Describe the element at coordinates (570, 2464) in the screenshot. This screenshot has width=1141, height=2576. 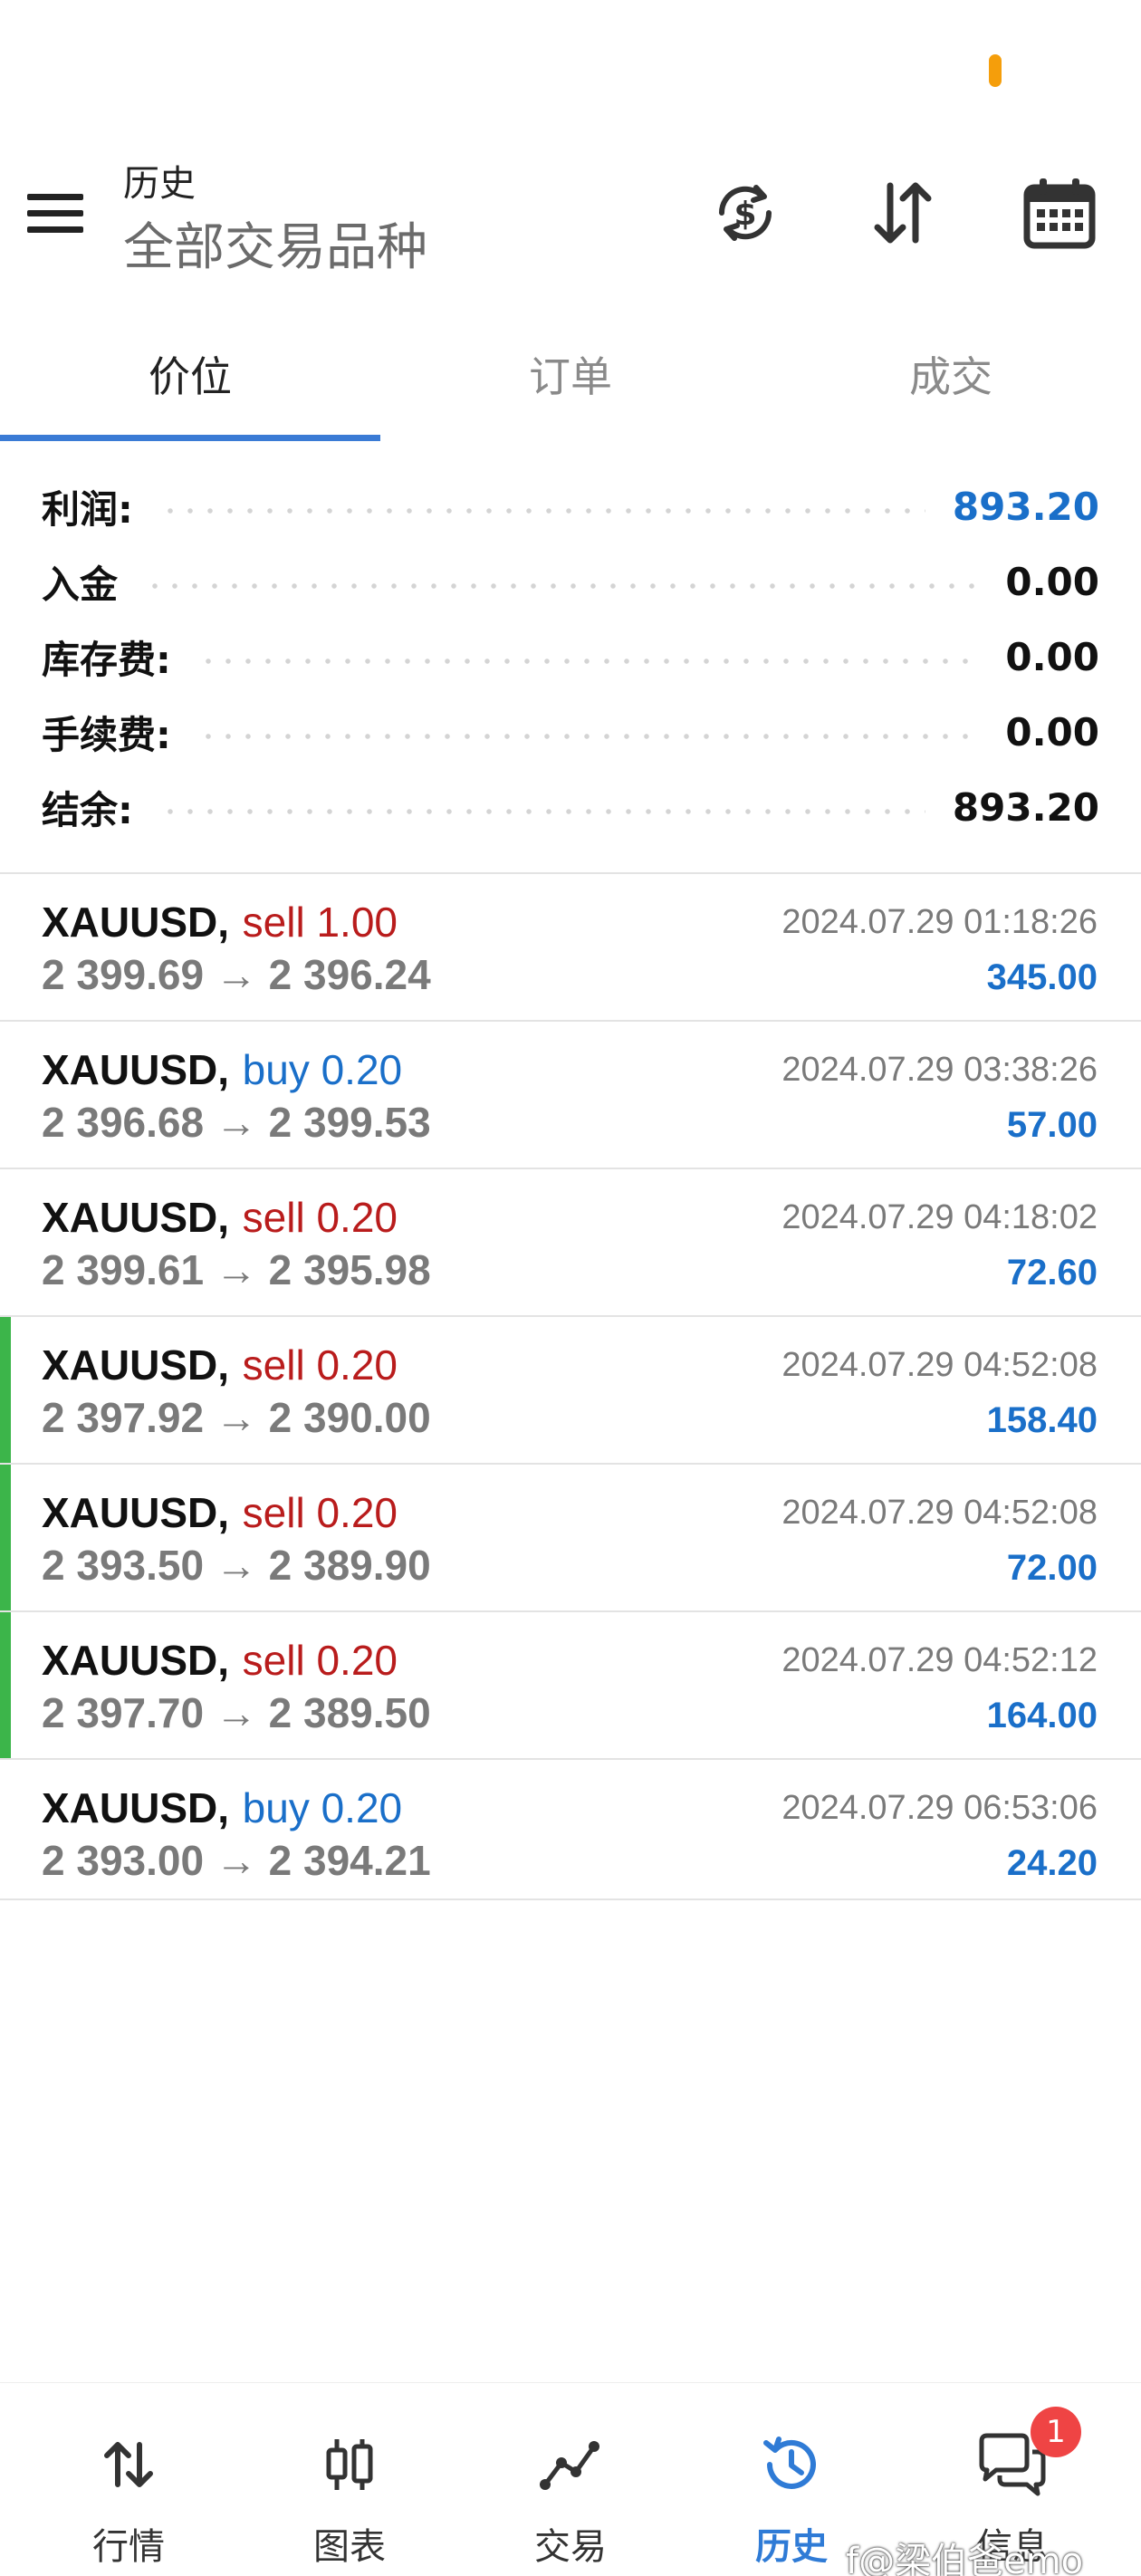
I see `trade-line-icon` at that location.